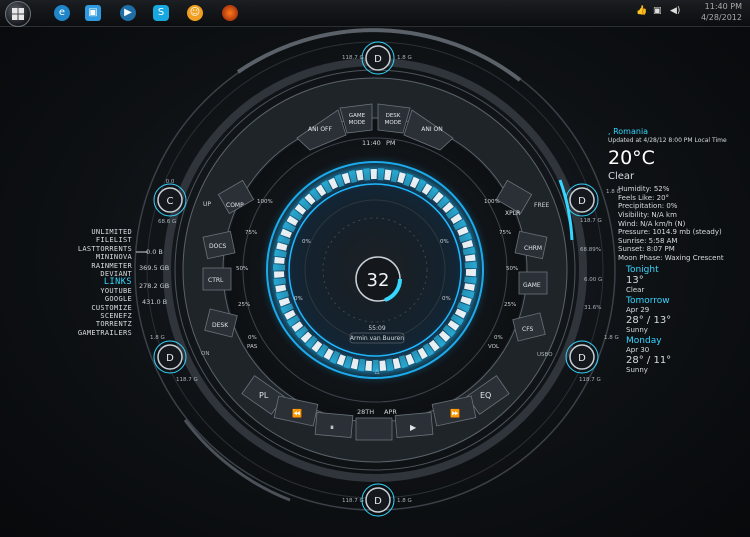  I want to click on triangle-icon: △, so click(377, 371).